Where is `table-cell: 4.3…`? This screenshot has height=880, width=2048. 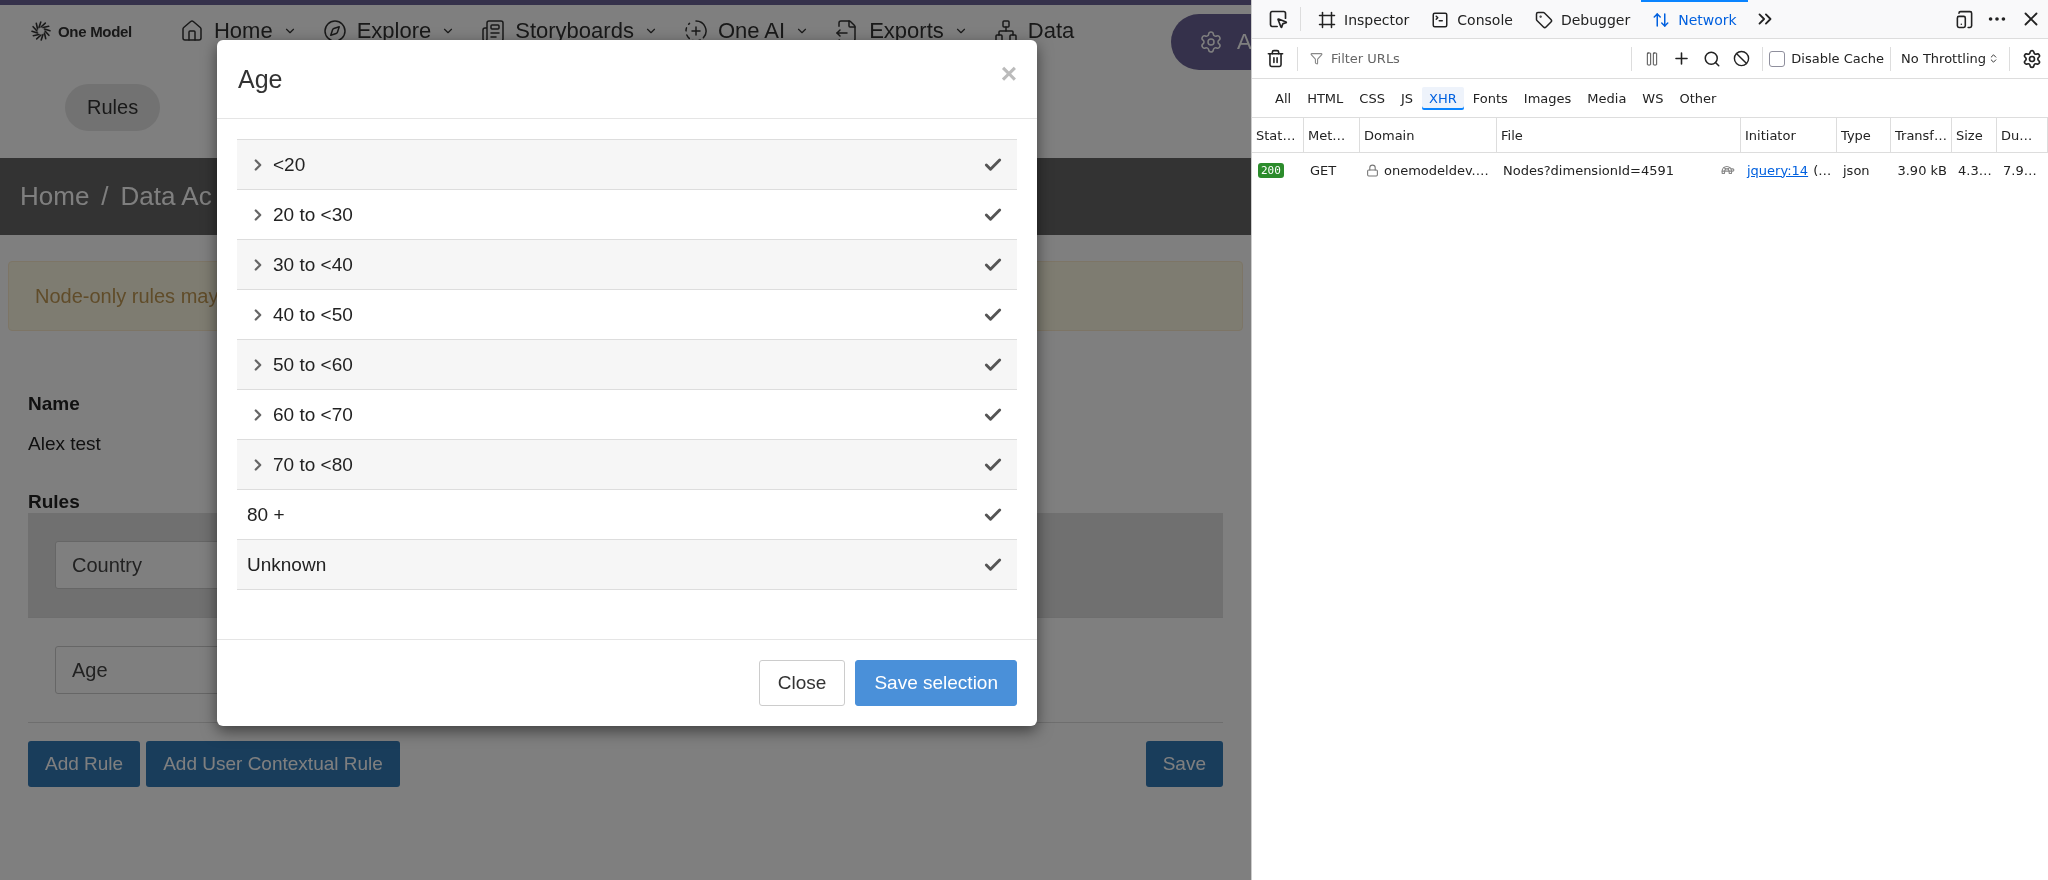
table-cell: 4.3… is located at coordinates (1975, 170).